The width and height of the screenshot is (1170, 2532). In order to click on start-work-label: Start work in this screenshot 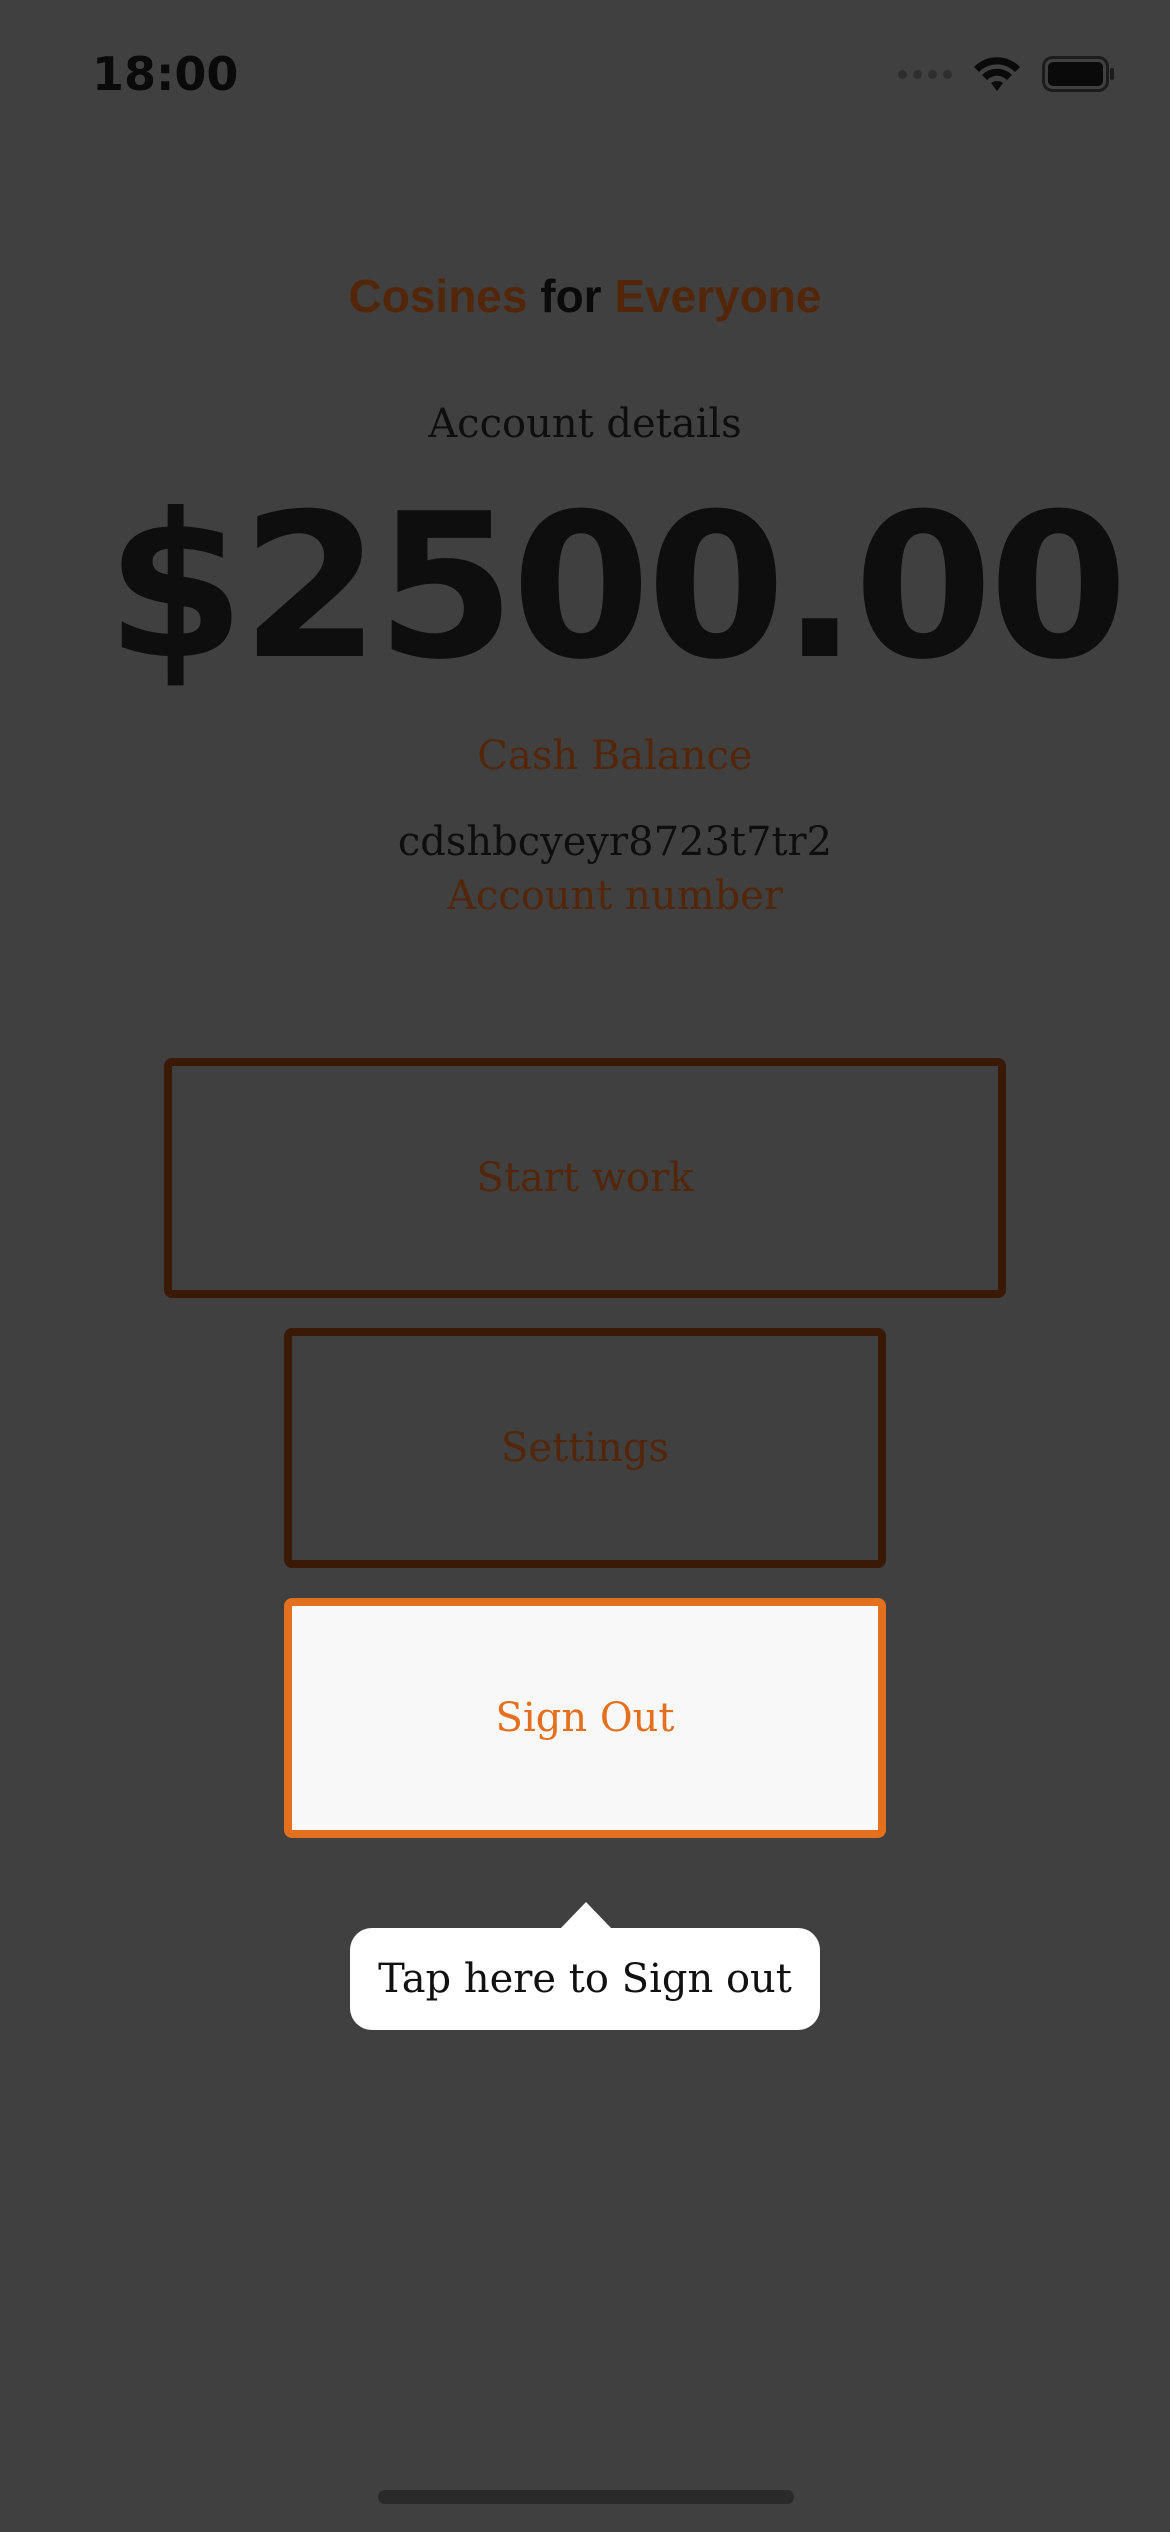, I will do `click(585, 1178)`.